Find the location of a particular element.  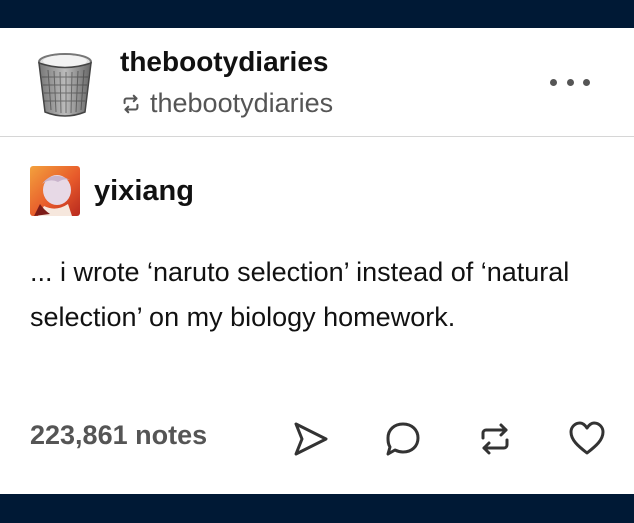

header-divider is located at coordinates (317, 136).